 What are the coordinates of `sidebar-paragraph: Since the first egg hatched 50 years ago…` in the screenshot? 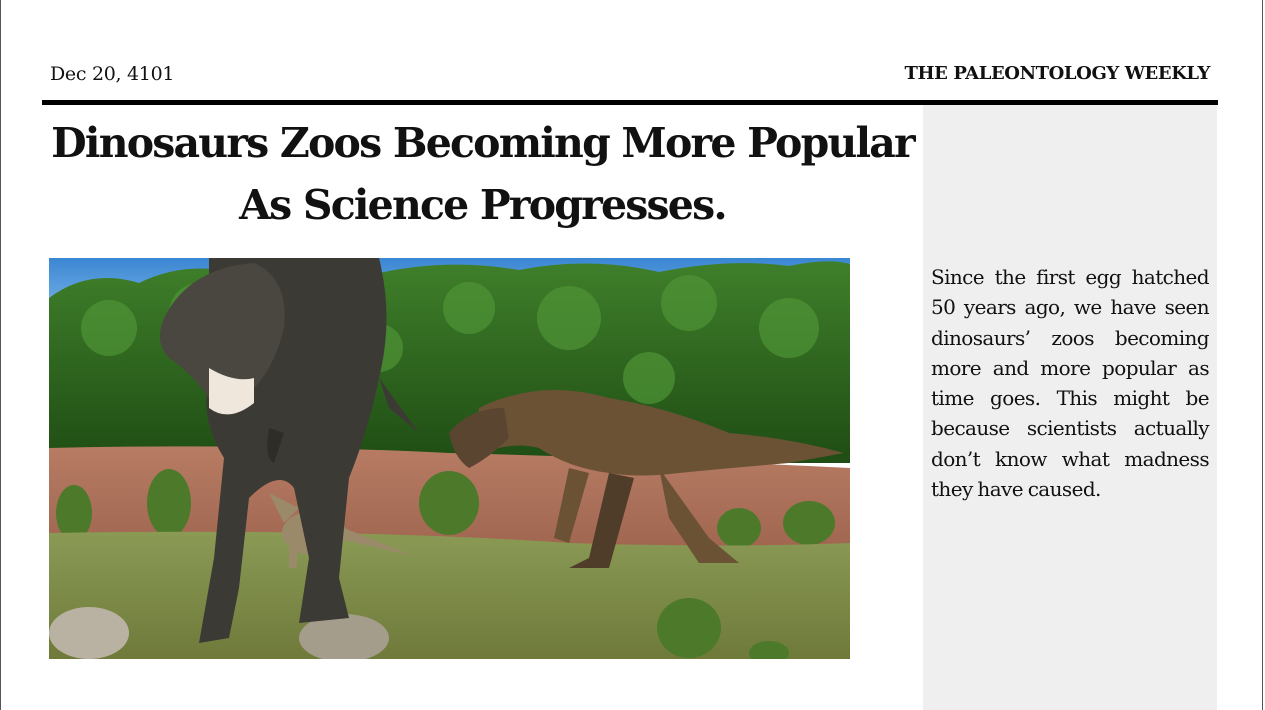 It's located at (1070, 383).